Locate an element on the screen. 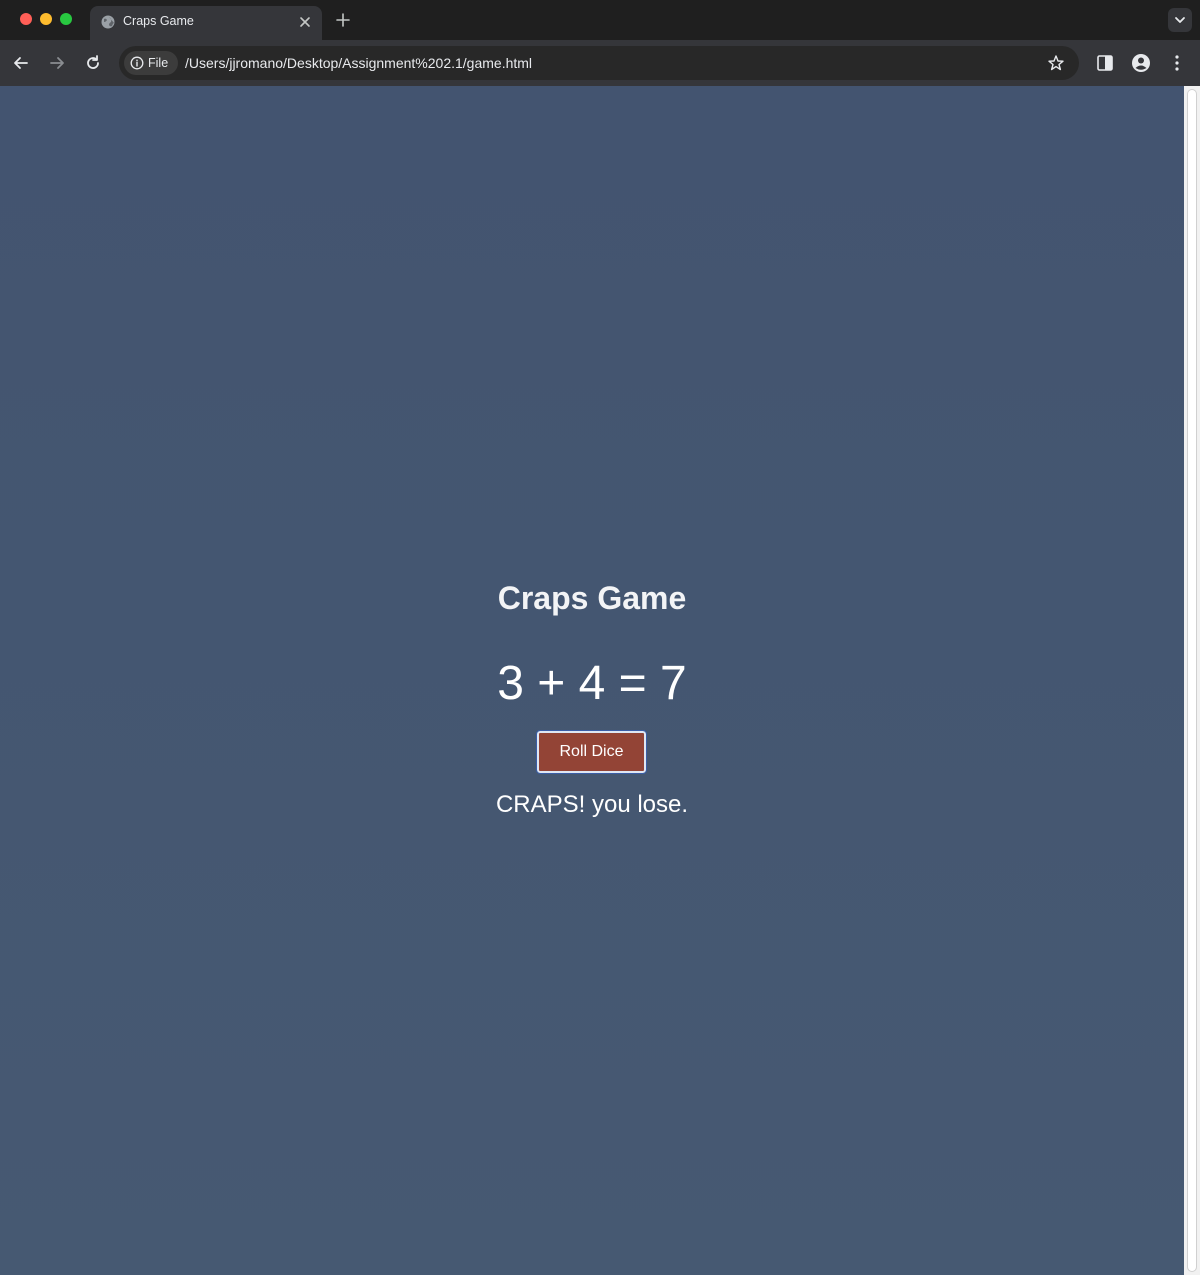  dice-result: 3 + 4 = 7 is located at coordinates (592, 683).